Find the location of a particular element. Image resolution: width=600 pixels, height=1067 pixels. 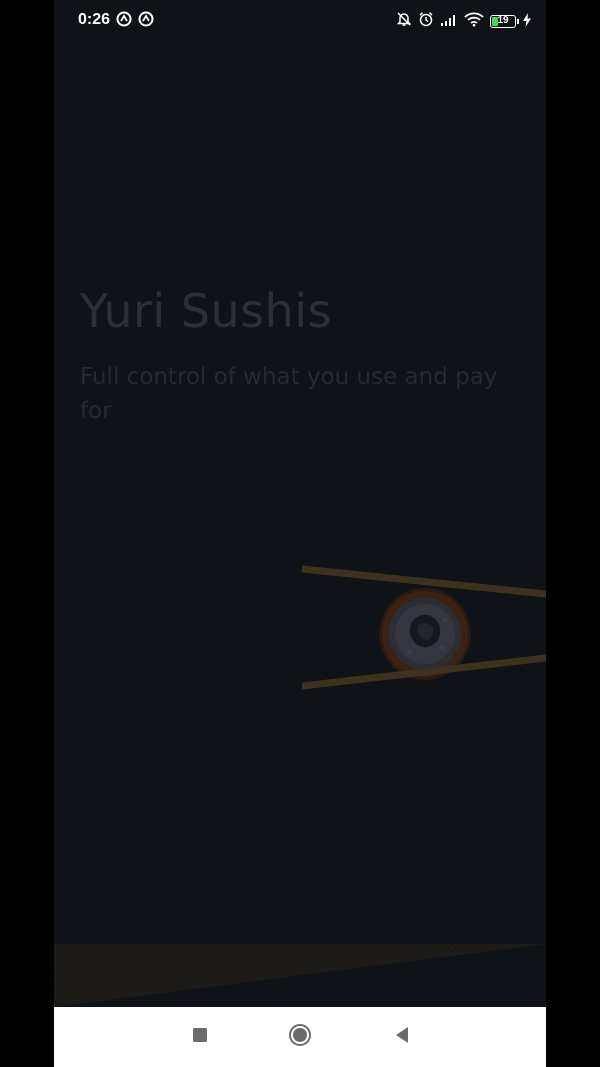

back-icon is located at coordinates (402, 1037).